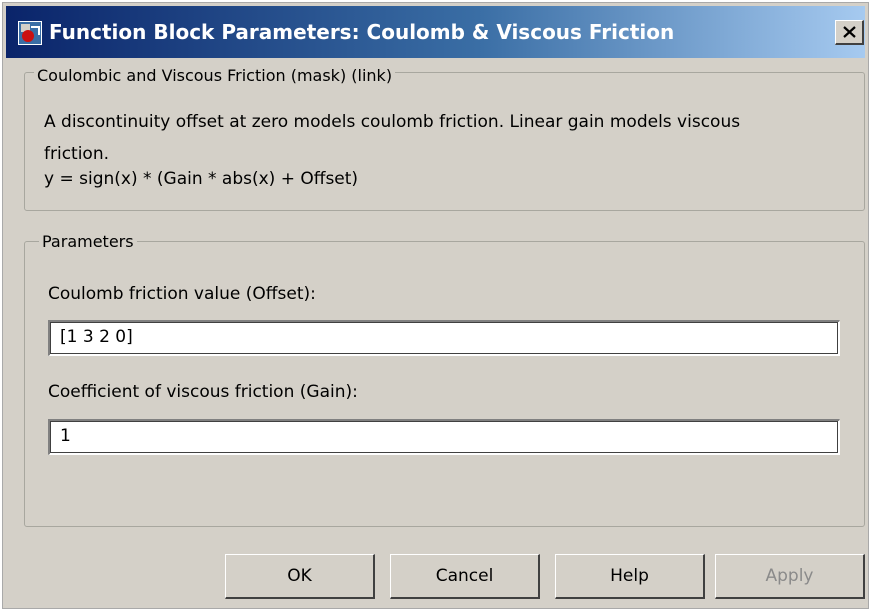  Describe the element at coordinates (203, 392) in the screenshot. I see `gain-label: Coefficient of viscous friction (Gain):` at that location.